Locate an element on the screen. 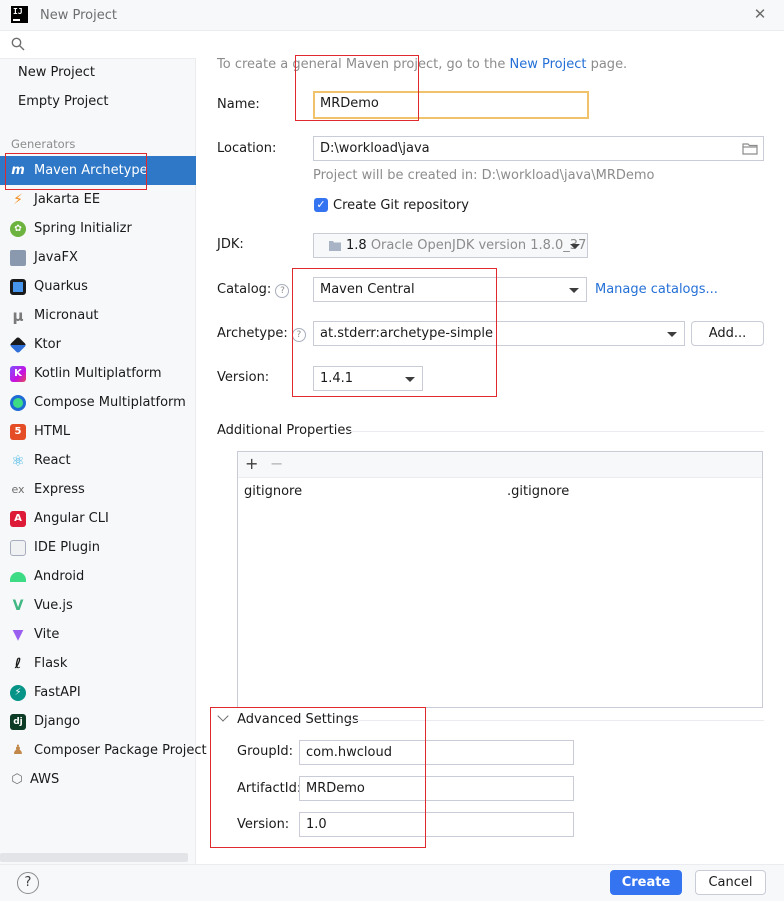 The image size is (784, 901). sidebar-item-label: Composer Package Project is located at coordinates (120, 750).